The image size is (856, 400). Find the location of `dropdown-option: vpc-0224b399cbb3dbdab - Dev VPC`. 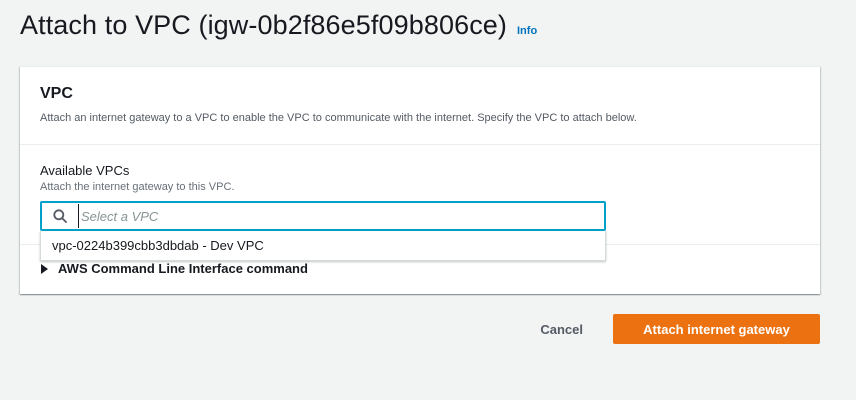

dropdown-option: vpc-0224b399cbb3dbdab - Dev VPC is located at coordinates (323, 245).